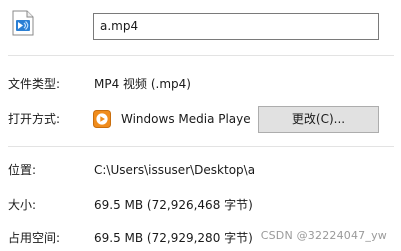 The height and width of the screenshot is (251, 401). What do you see at coordinates (236, 26) in the screenshot?
I see `filename-field: a.mp4` at bounding box center [236, 26].